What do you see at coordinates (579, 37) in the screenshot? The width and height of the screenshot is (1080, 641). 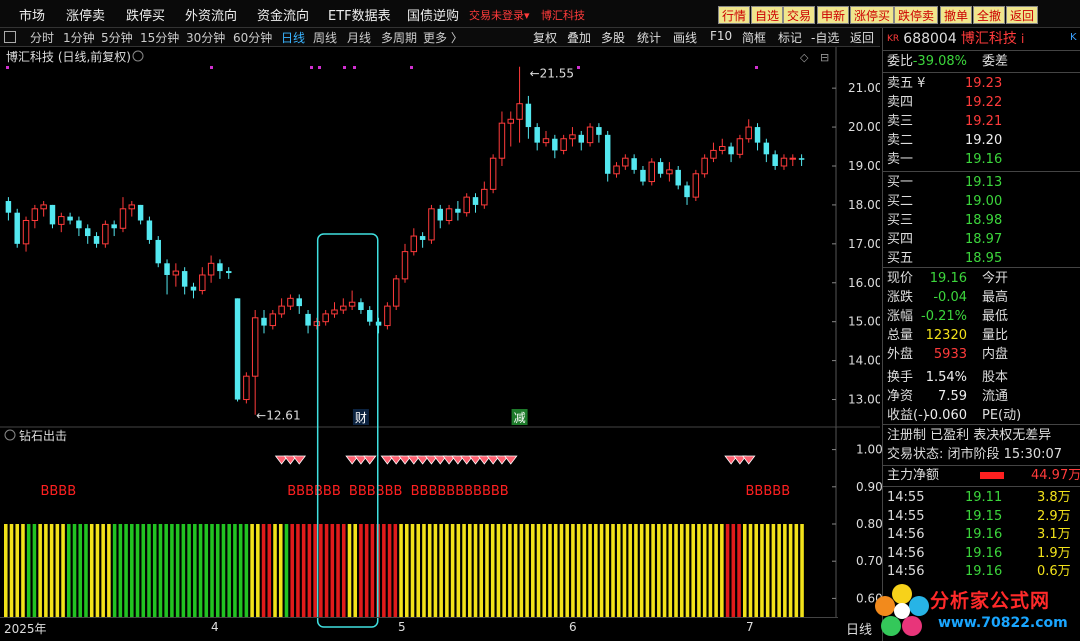 I see `tool-button-1: 叠加` at bounding box center [579, 37].